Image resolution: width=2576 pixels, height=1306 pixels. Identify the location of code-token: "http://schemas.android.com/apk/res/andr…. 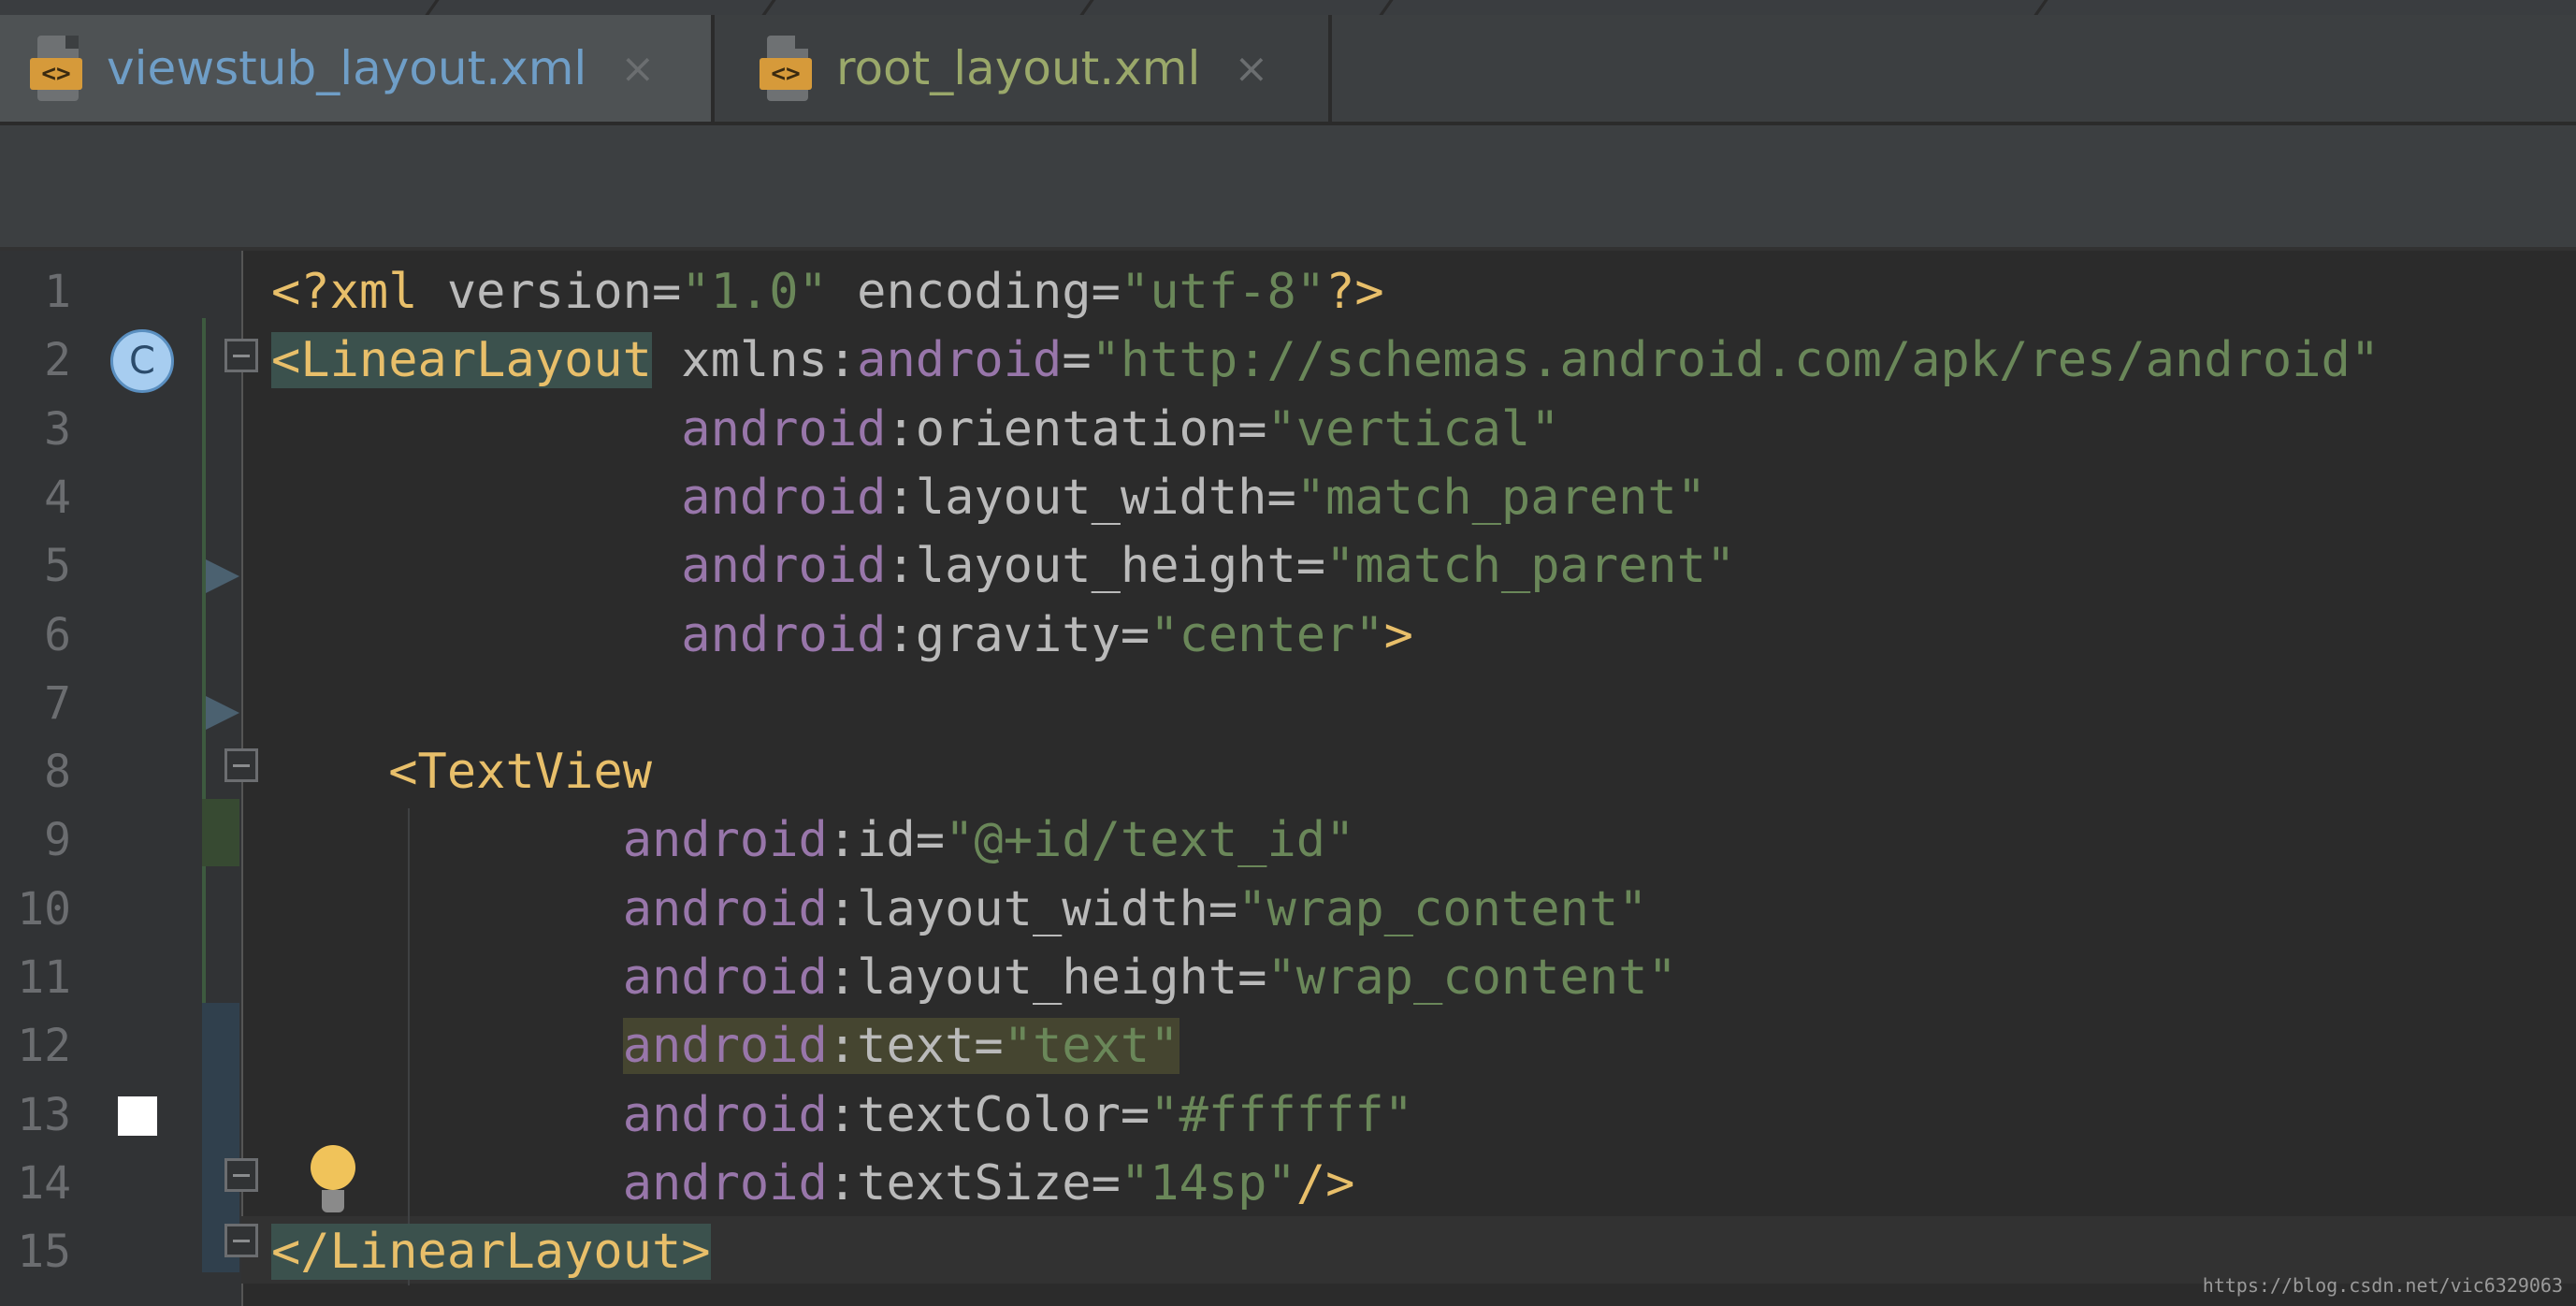
(1736, 360).